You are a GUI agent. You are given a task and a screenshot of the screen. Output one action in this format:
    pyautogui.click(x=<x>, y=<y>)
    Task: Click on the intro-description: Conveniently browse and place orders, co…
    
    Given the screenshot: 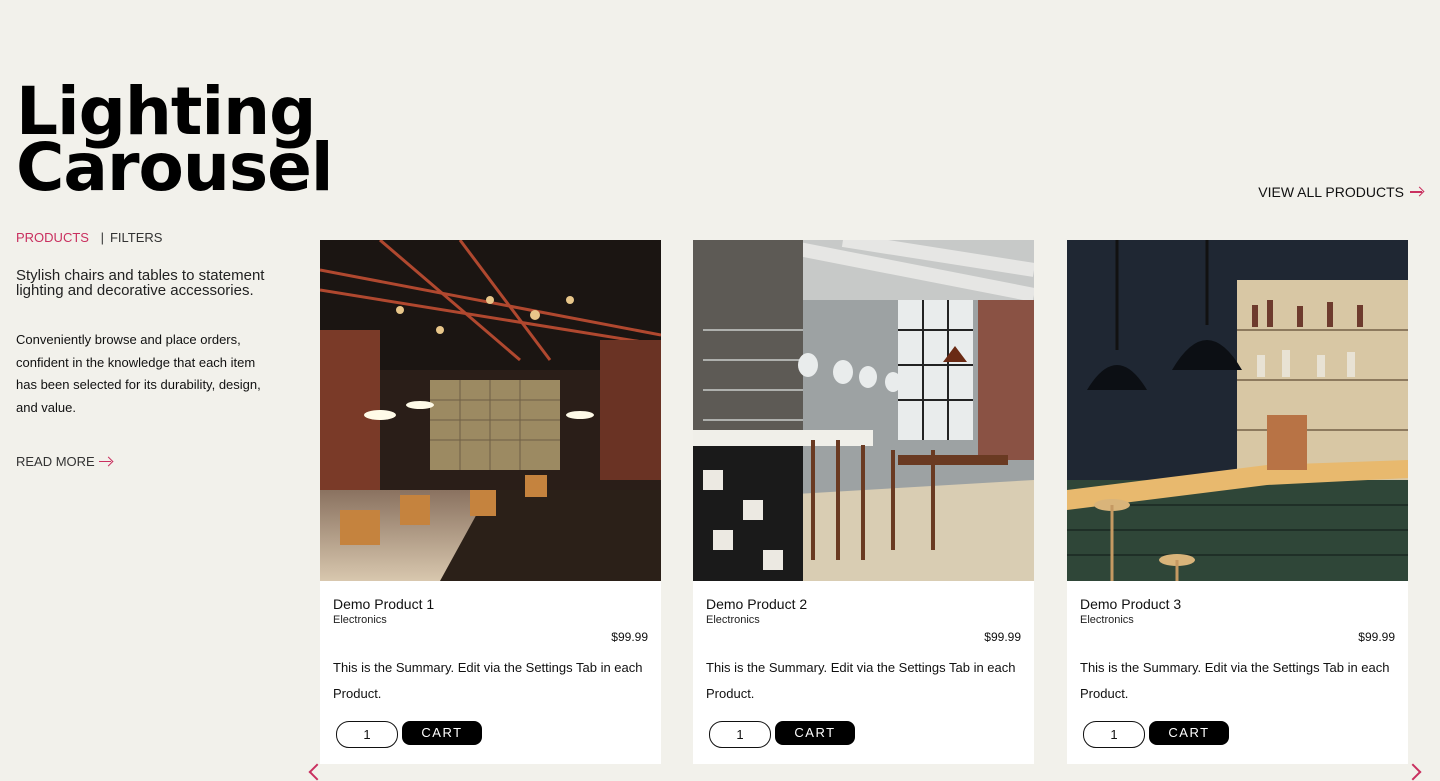 What is the action you would take?
    pyautogui.click(x=138, y=373)
    